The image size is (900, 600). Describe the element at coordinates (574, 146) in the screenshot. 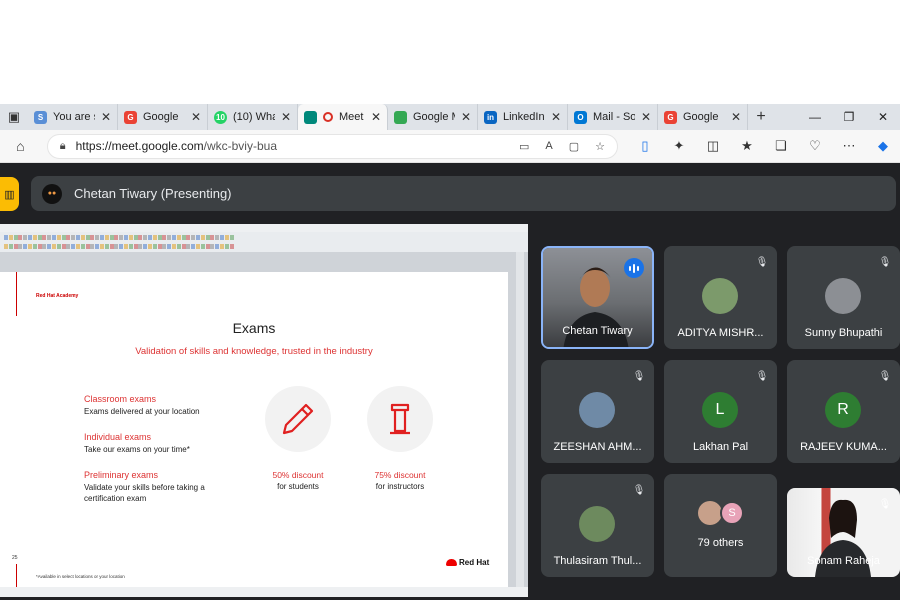

I see `hd-icon: ▢` at that location.